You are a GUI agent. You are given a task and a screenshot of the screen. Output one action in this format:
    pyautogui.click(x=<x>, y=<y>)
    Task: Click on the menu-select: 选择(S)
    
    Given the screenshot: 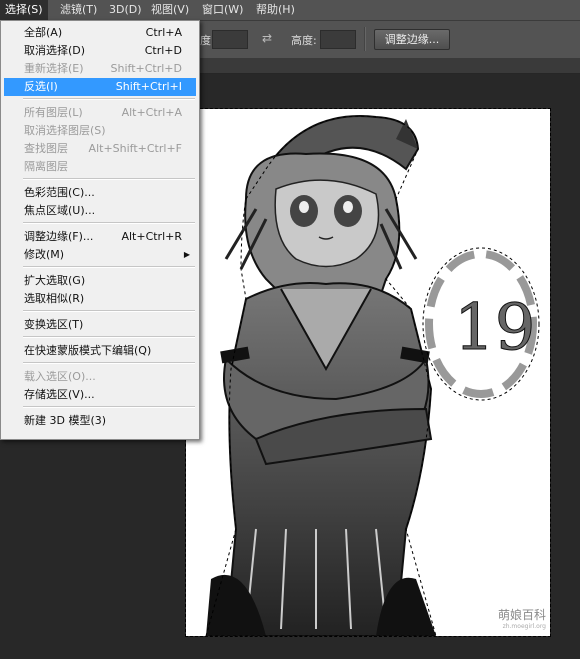 What is the action you would take?
    pyautogui.click(x=24, y=10)
    